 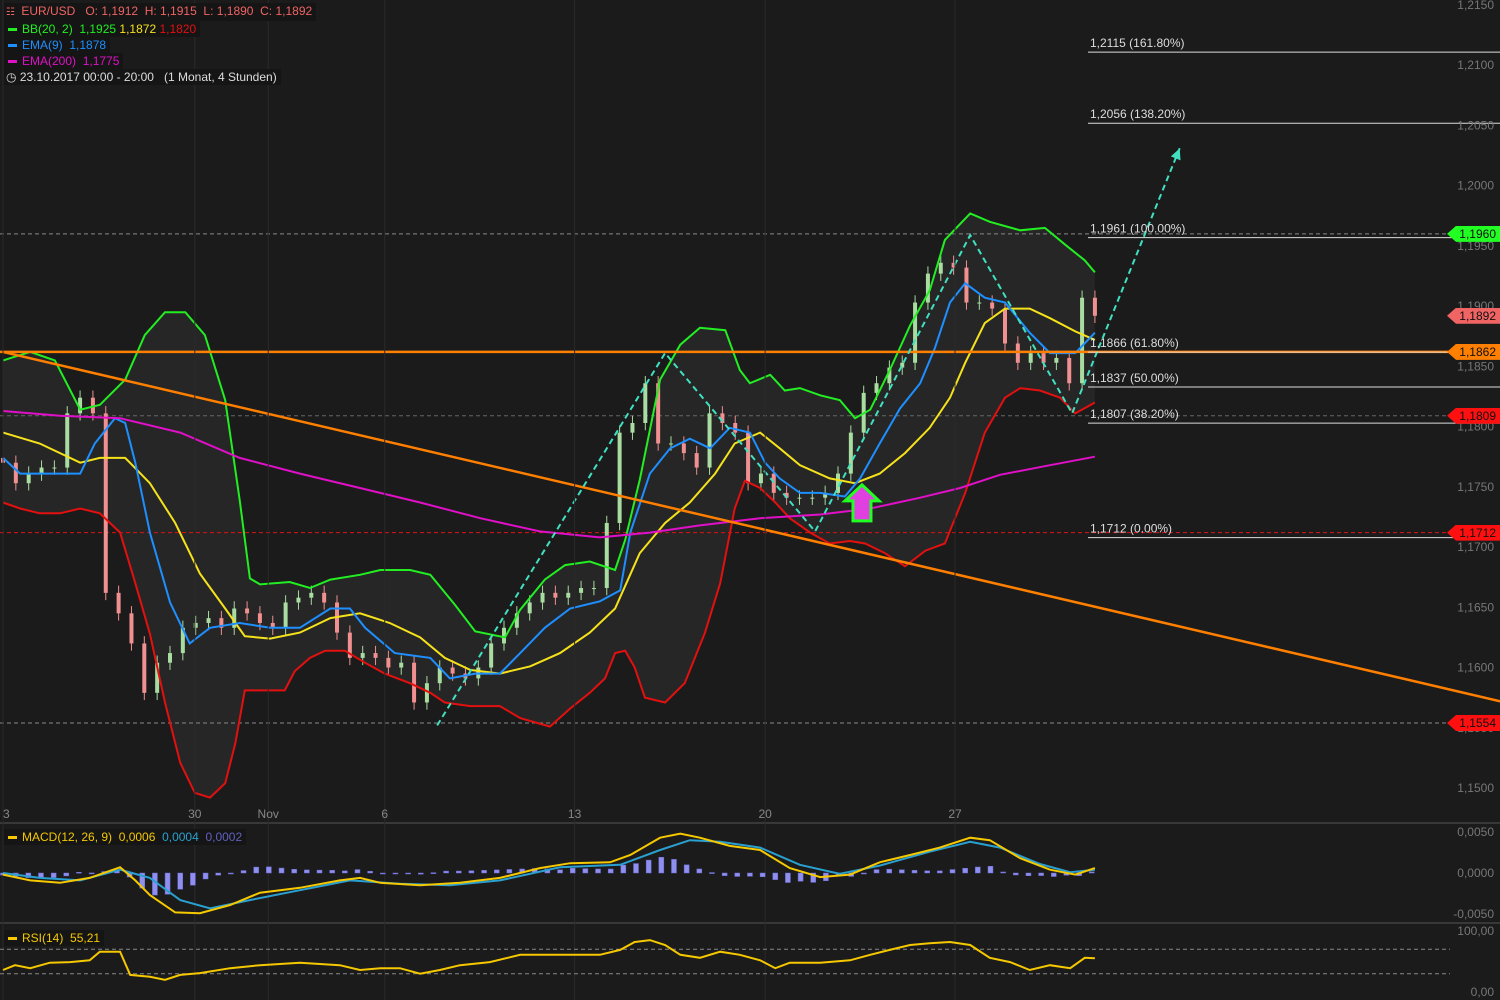 What do you see at coordinates (1473, 415) in the screenshot?
I see `price-tag-1-1809: 1,1809` at bounding box center [1473, 415].